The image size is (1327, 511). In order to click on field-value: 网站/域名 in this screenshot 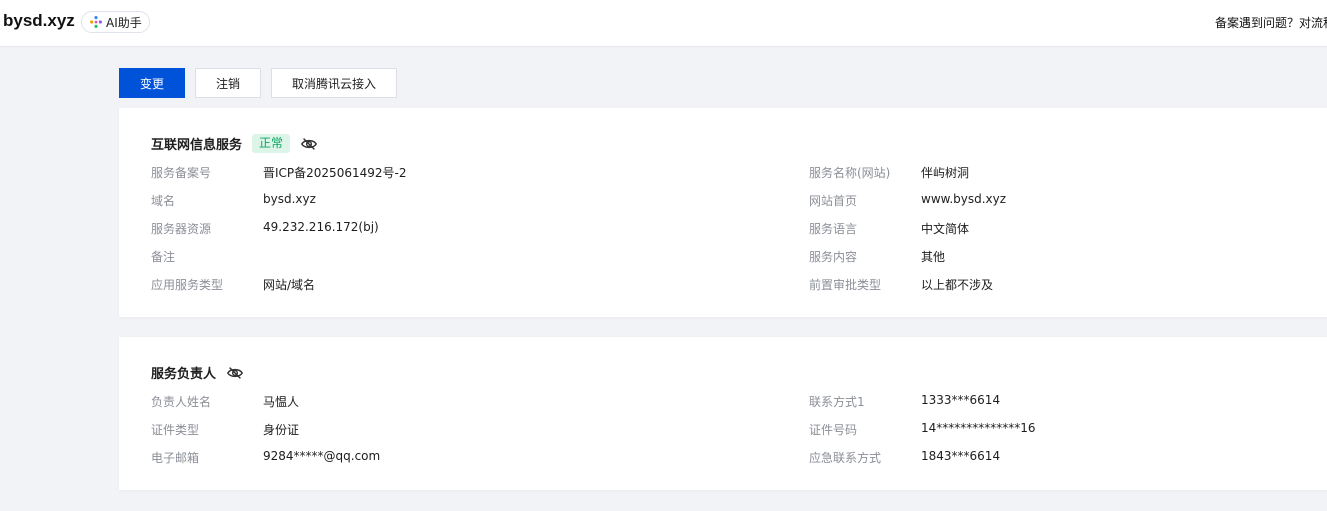, I will do `click(289, 285)`.